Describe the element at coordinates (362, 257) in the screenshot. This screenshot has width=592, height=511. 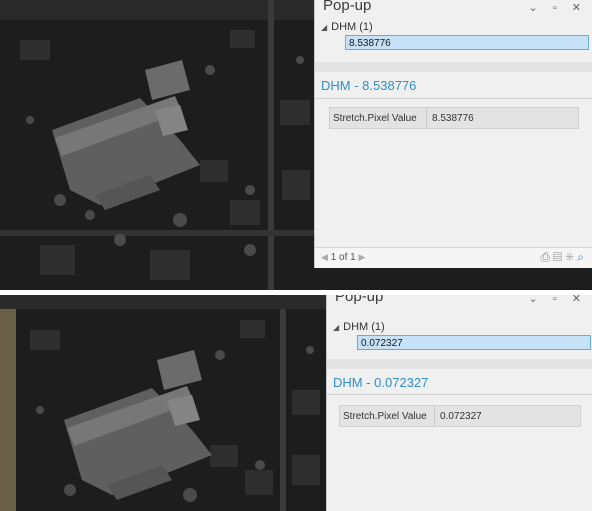
I see `next-arrow-icon: ▶` at that location.